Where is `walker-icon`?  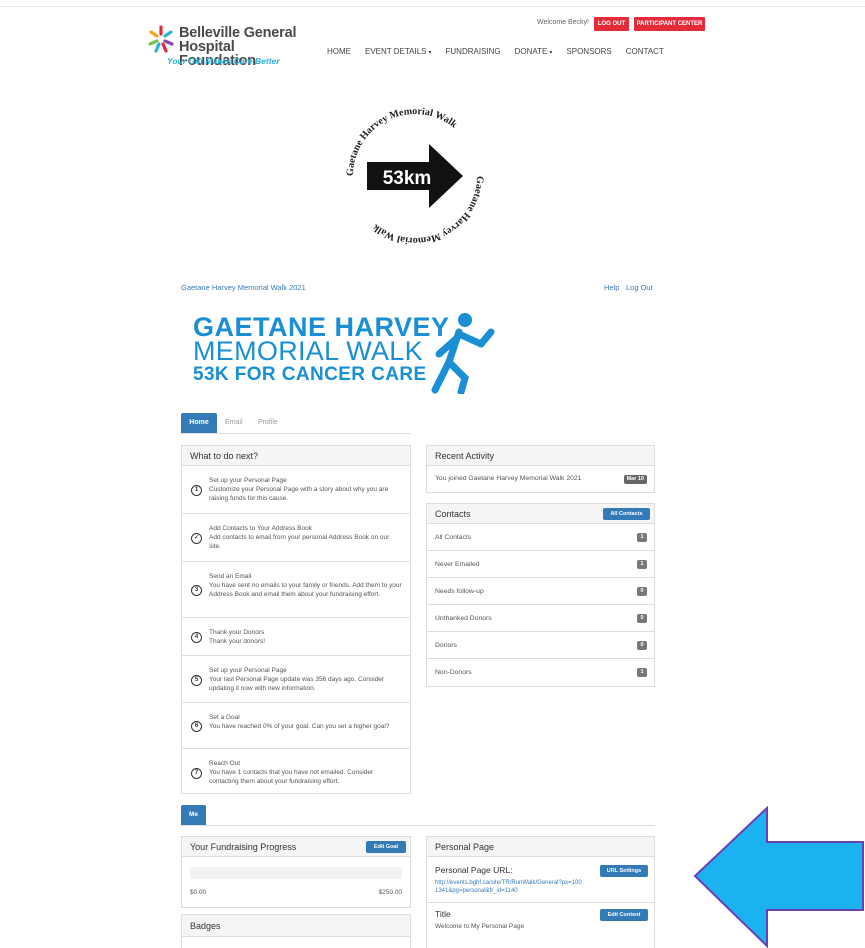 walker-icon is located at coordinates (463, 353).